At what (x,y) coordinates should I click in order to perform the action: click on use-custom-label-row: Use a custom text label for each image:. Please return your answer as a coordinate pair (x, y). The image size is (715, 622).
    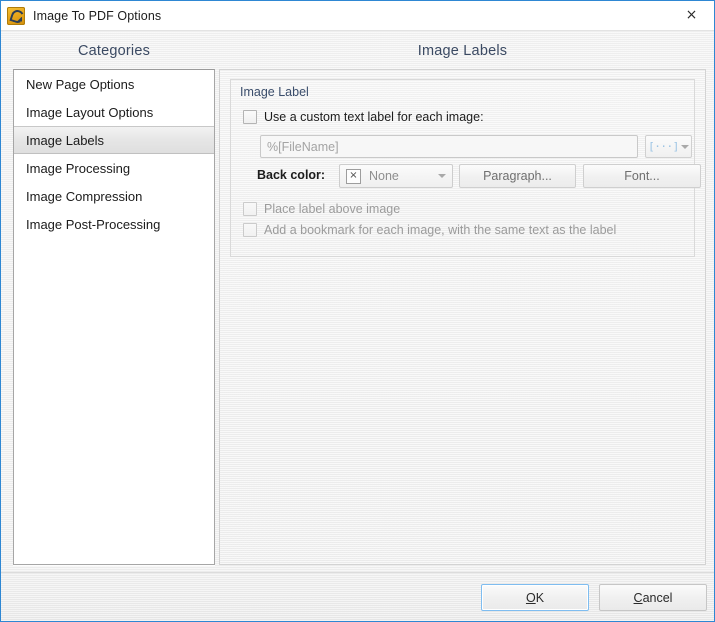
    Looking at the image, I should click on (363, 117).